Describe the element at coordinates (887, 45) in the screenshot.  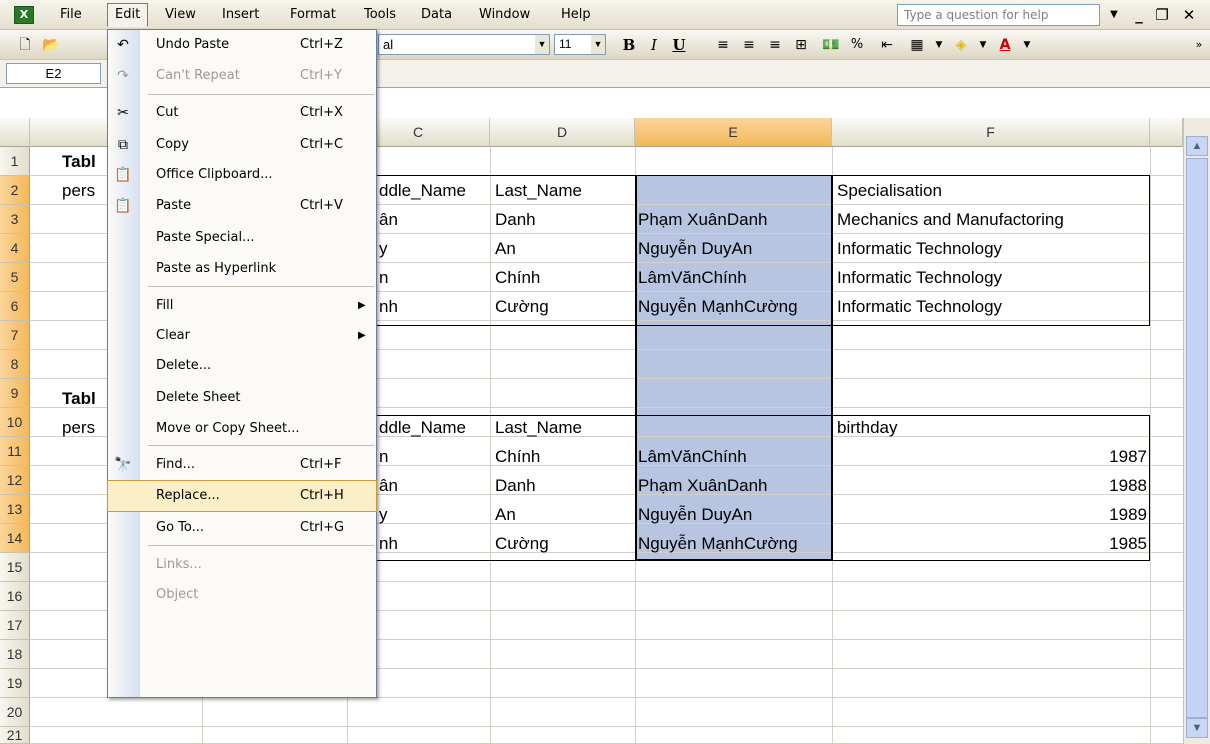
I see `indent-icon: ⇤` at that location.